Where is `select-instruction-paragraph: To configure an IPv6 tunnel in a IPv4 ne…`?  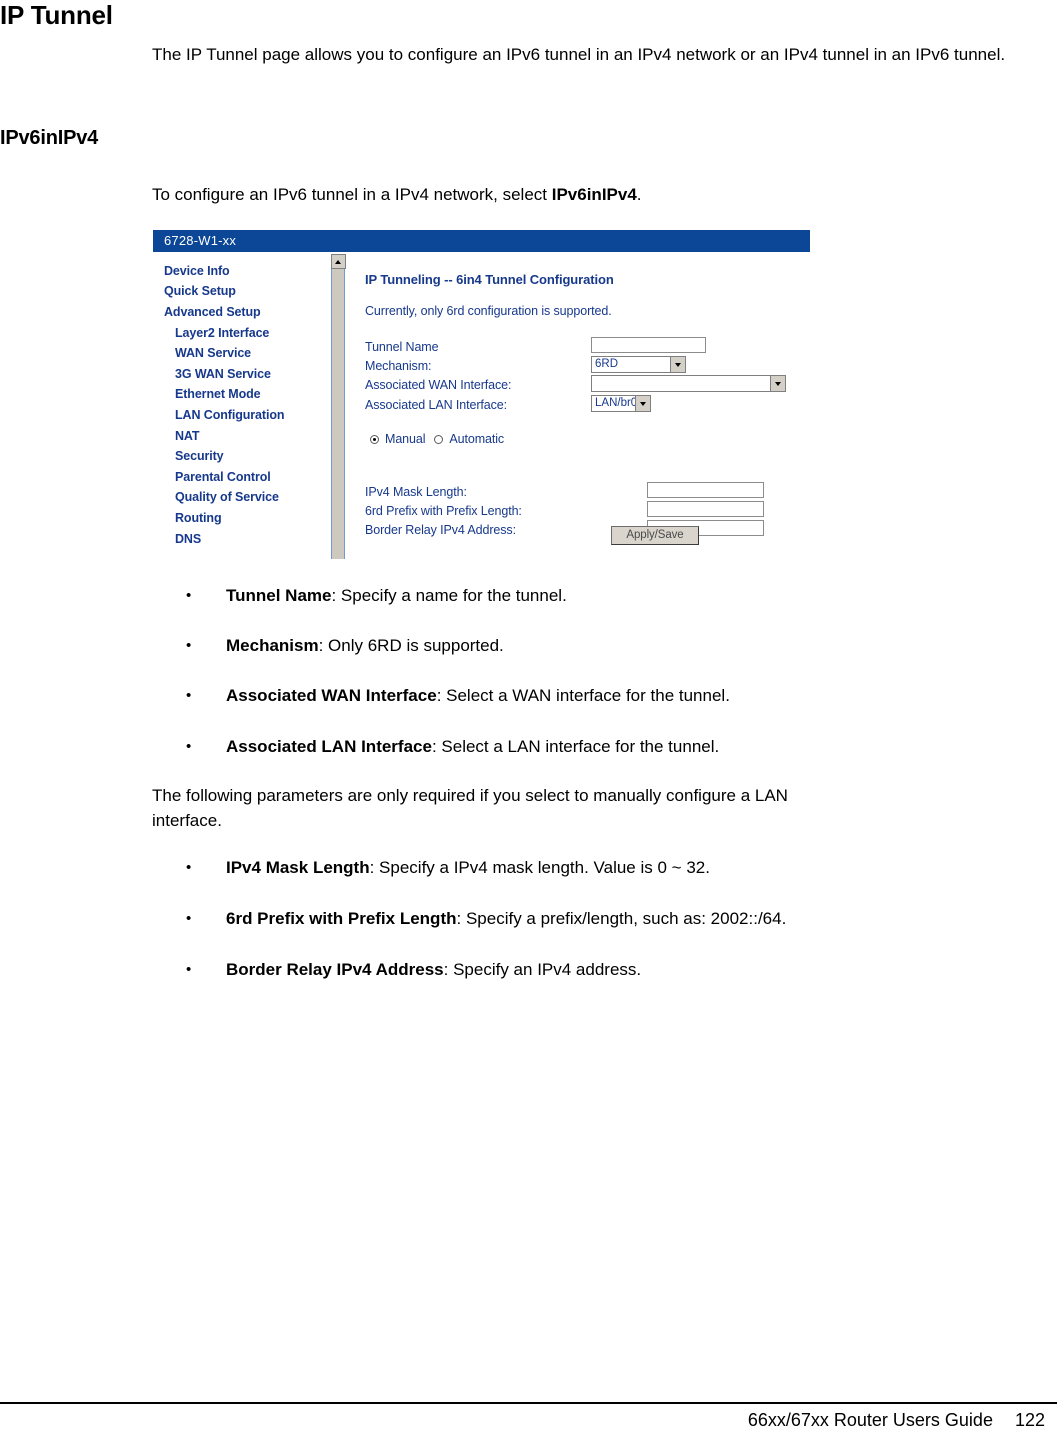
select-instruction-paragraph: To configure an IPv6 tunnel in a IPv4 ne… is located at coordinates (594, 194).